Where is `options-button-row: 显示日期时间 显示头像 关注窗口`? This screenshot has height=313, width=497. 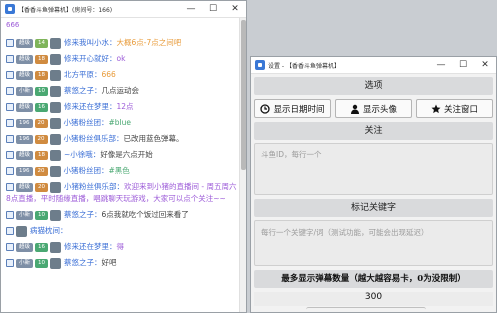
options-button-row: 显示日期时间 显示头像 关注窗口 is located at coordinates (373, 108).